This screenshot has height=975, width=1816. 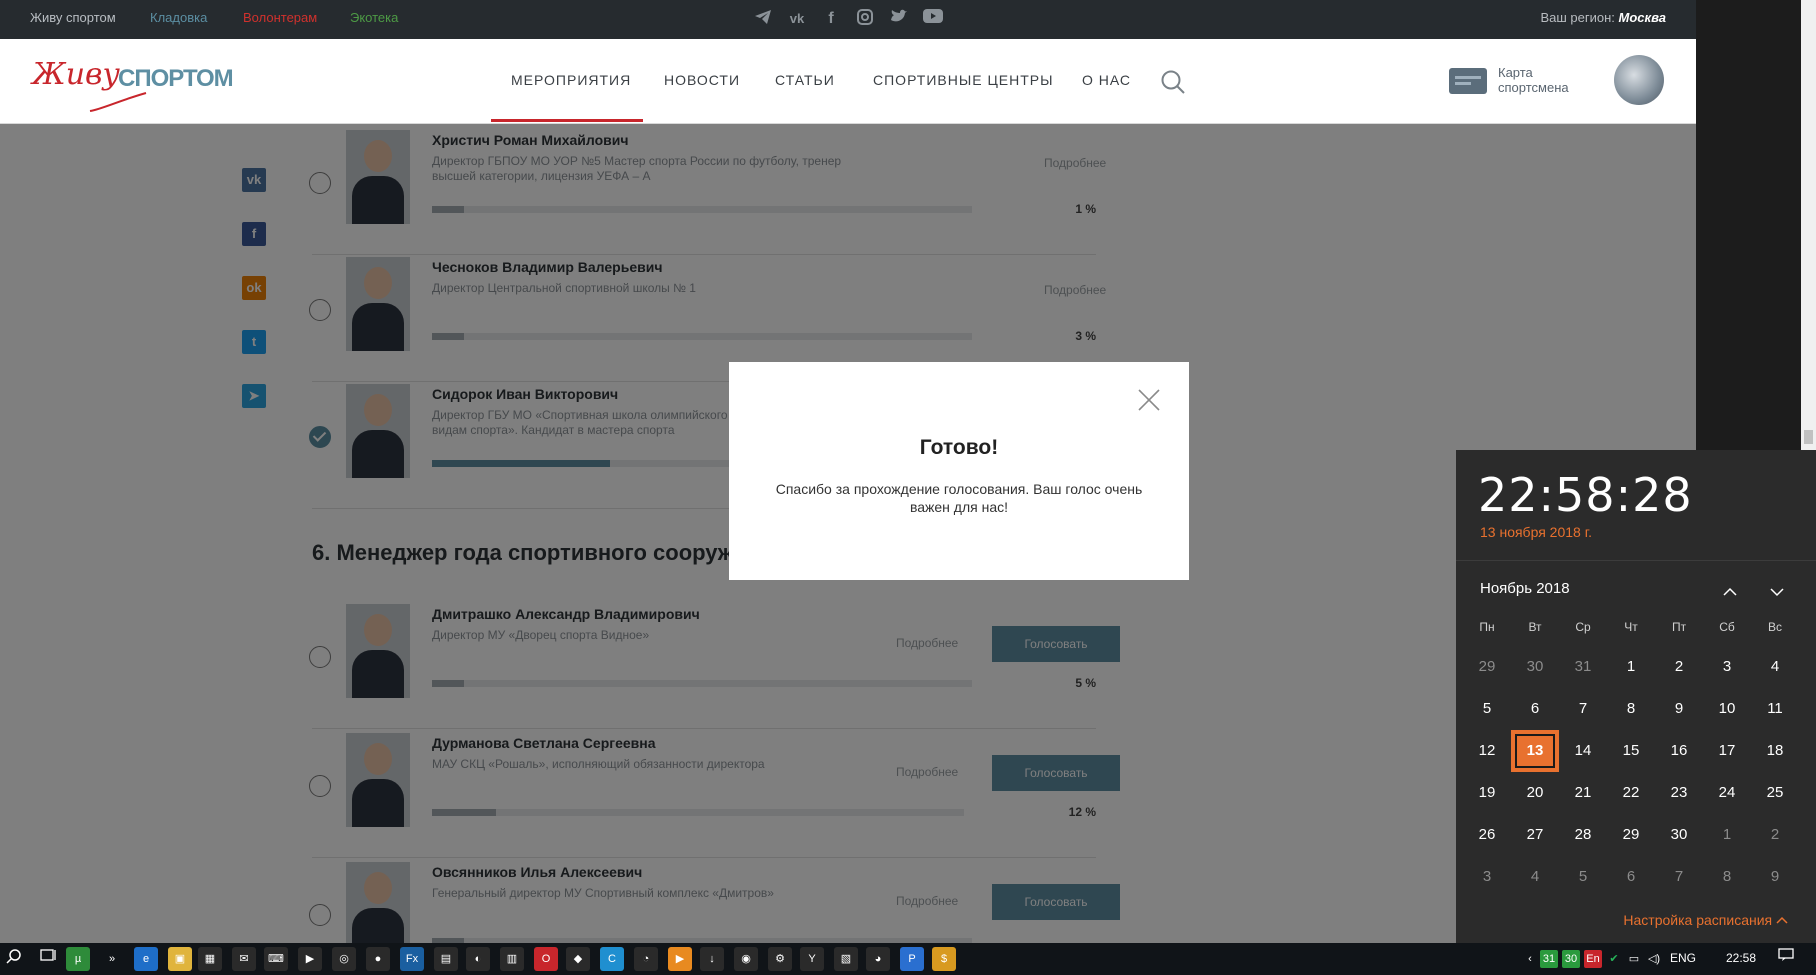 I want to click on site-logo: Живу СПОРТОМ, so click(x=133, y=83).